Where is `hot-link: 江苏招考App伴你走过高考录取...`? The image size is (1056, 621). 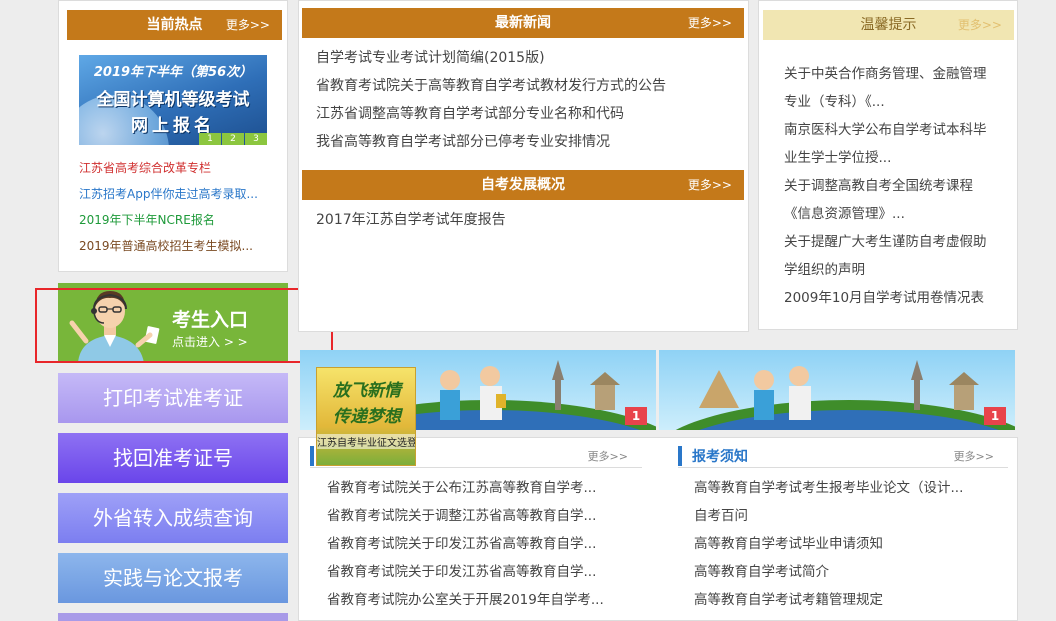
hot-link: 江苏招考App伴你走过高考录取... is located at coordinates (179, 195).